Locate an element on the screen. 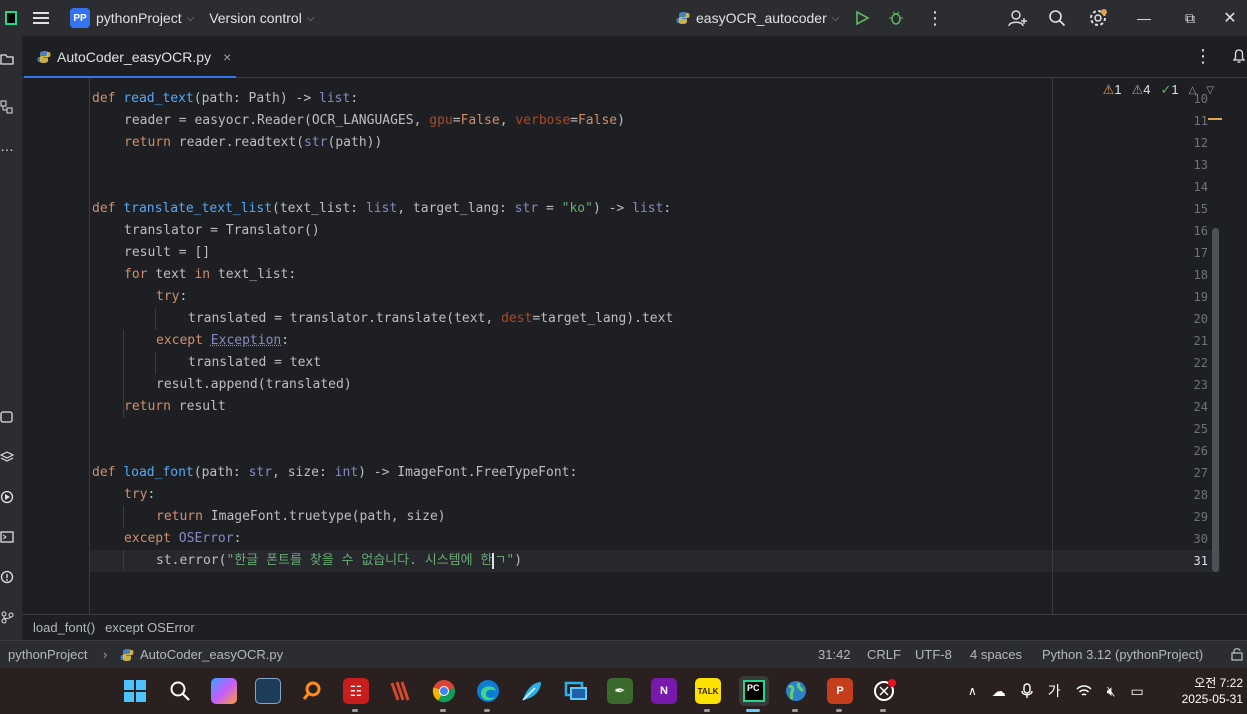 This screenshot has height=714, width=1247. chevron-right-icon: › is located at coordinates (105, 654).